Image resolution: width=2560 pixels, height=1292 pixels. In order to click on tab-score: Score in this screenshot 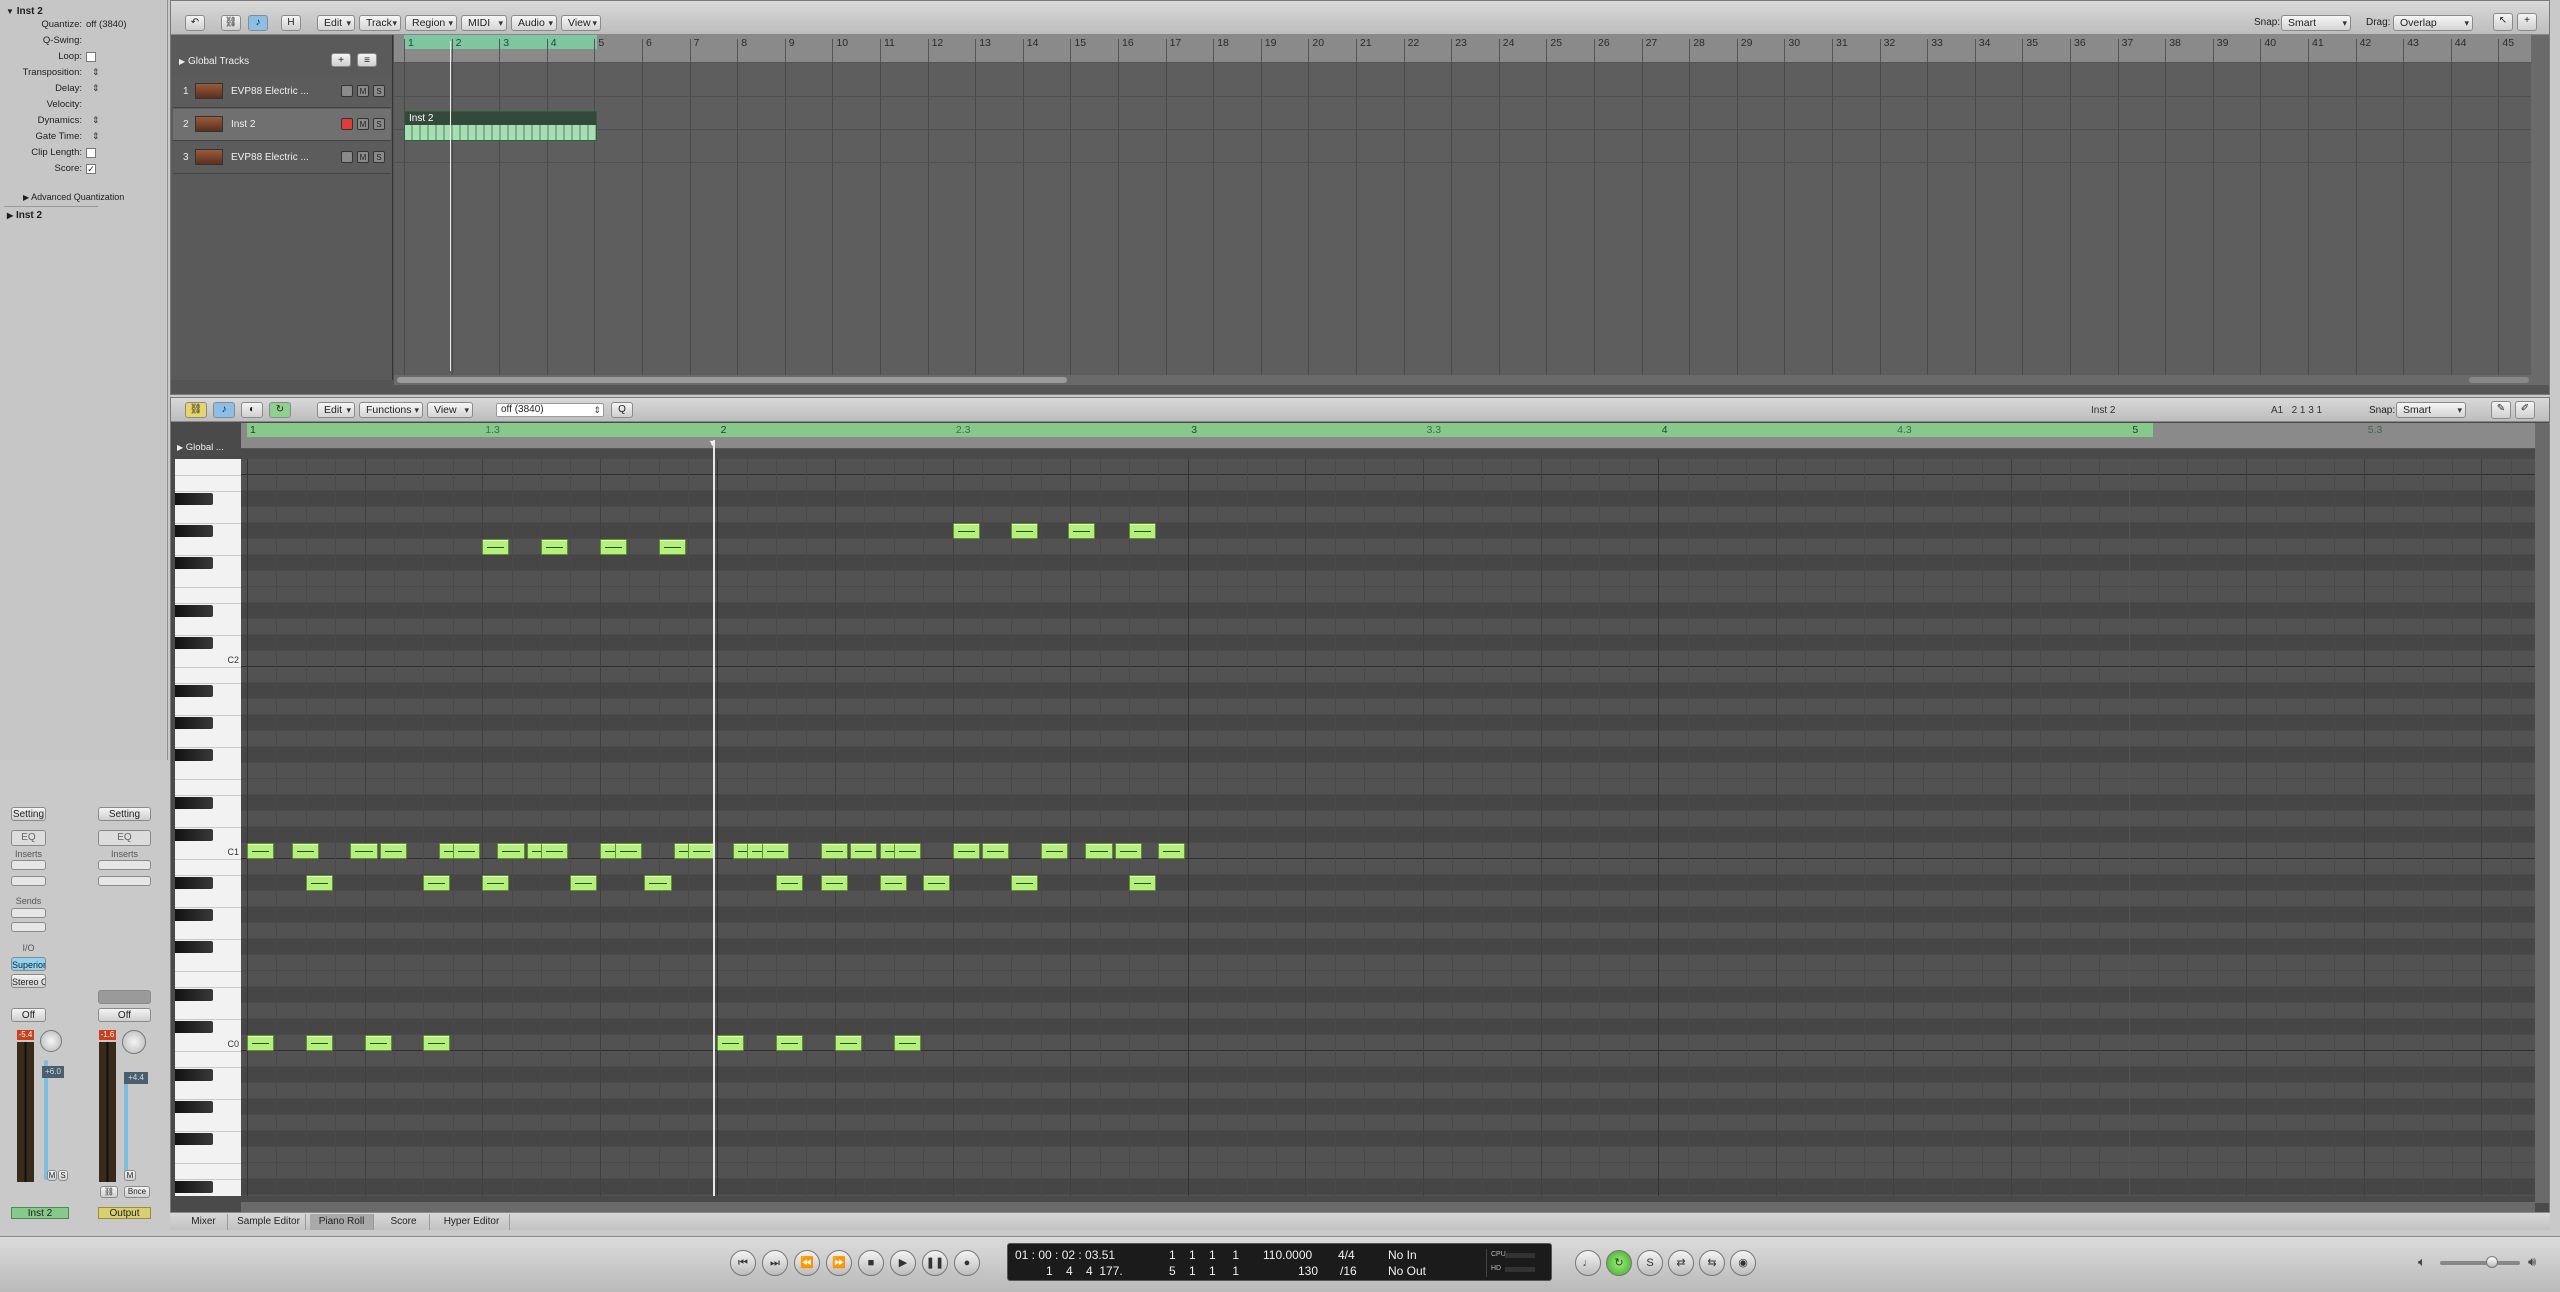, I will do `click(404, 1222)`.